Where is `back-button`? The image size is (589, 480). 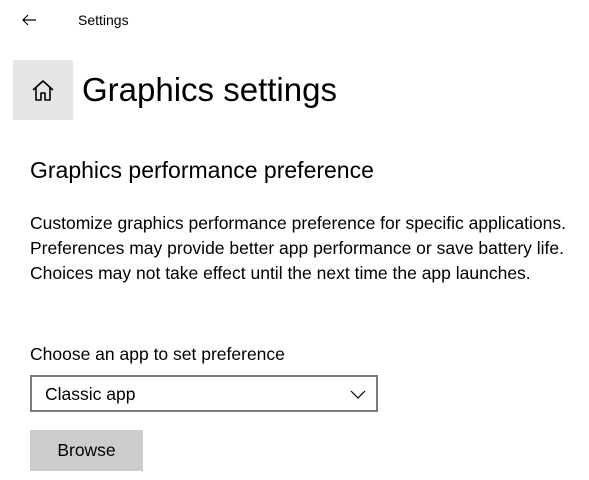 back-button is located at coordinates (29, 20).